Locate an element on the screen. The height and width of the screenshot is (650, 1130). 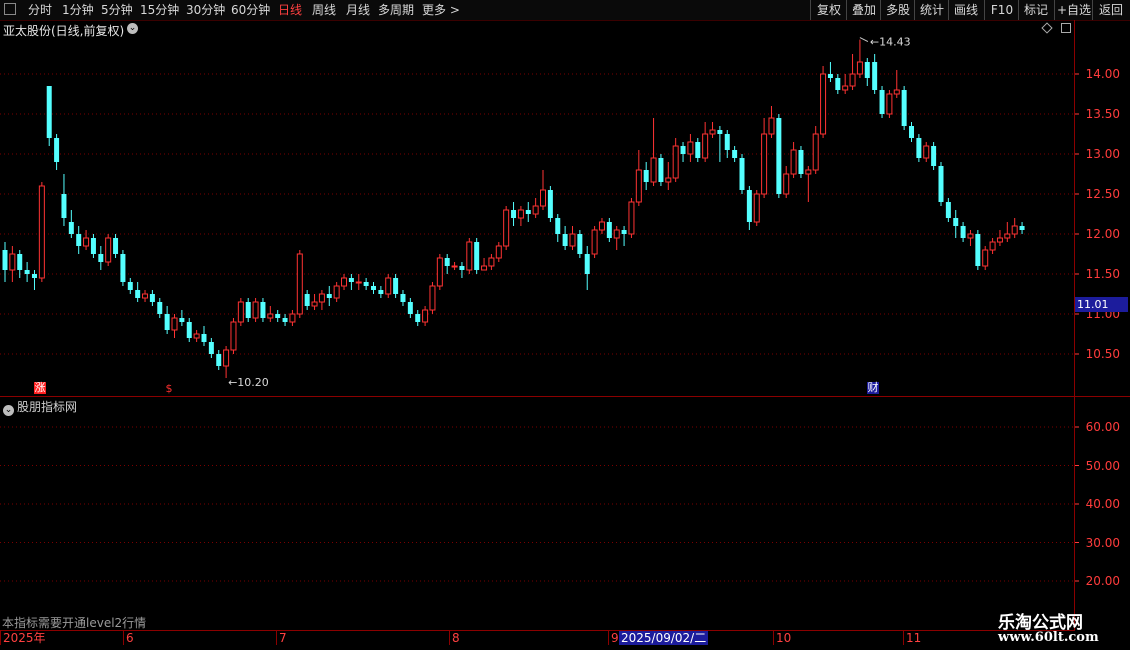
price-axis-label: 10.50 is located at coordinates (1102, 354).